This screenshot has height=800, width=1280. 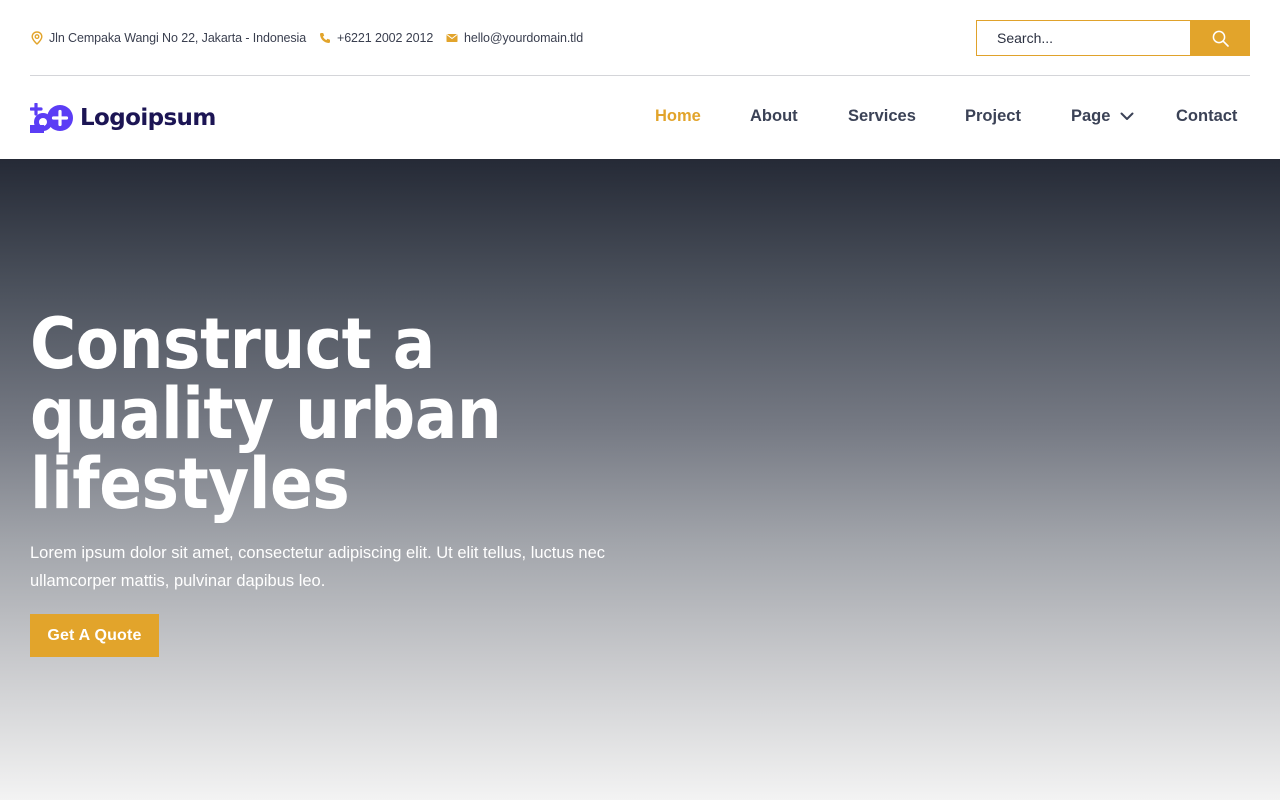 I want to click on search-icon, so click(x=1220, y=38).